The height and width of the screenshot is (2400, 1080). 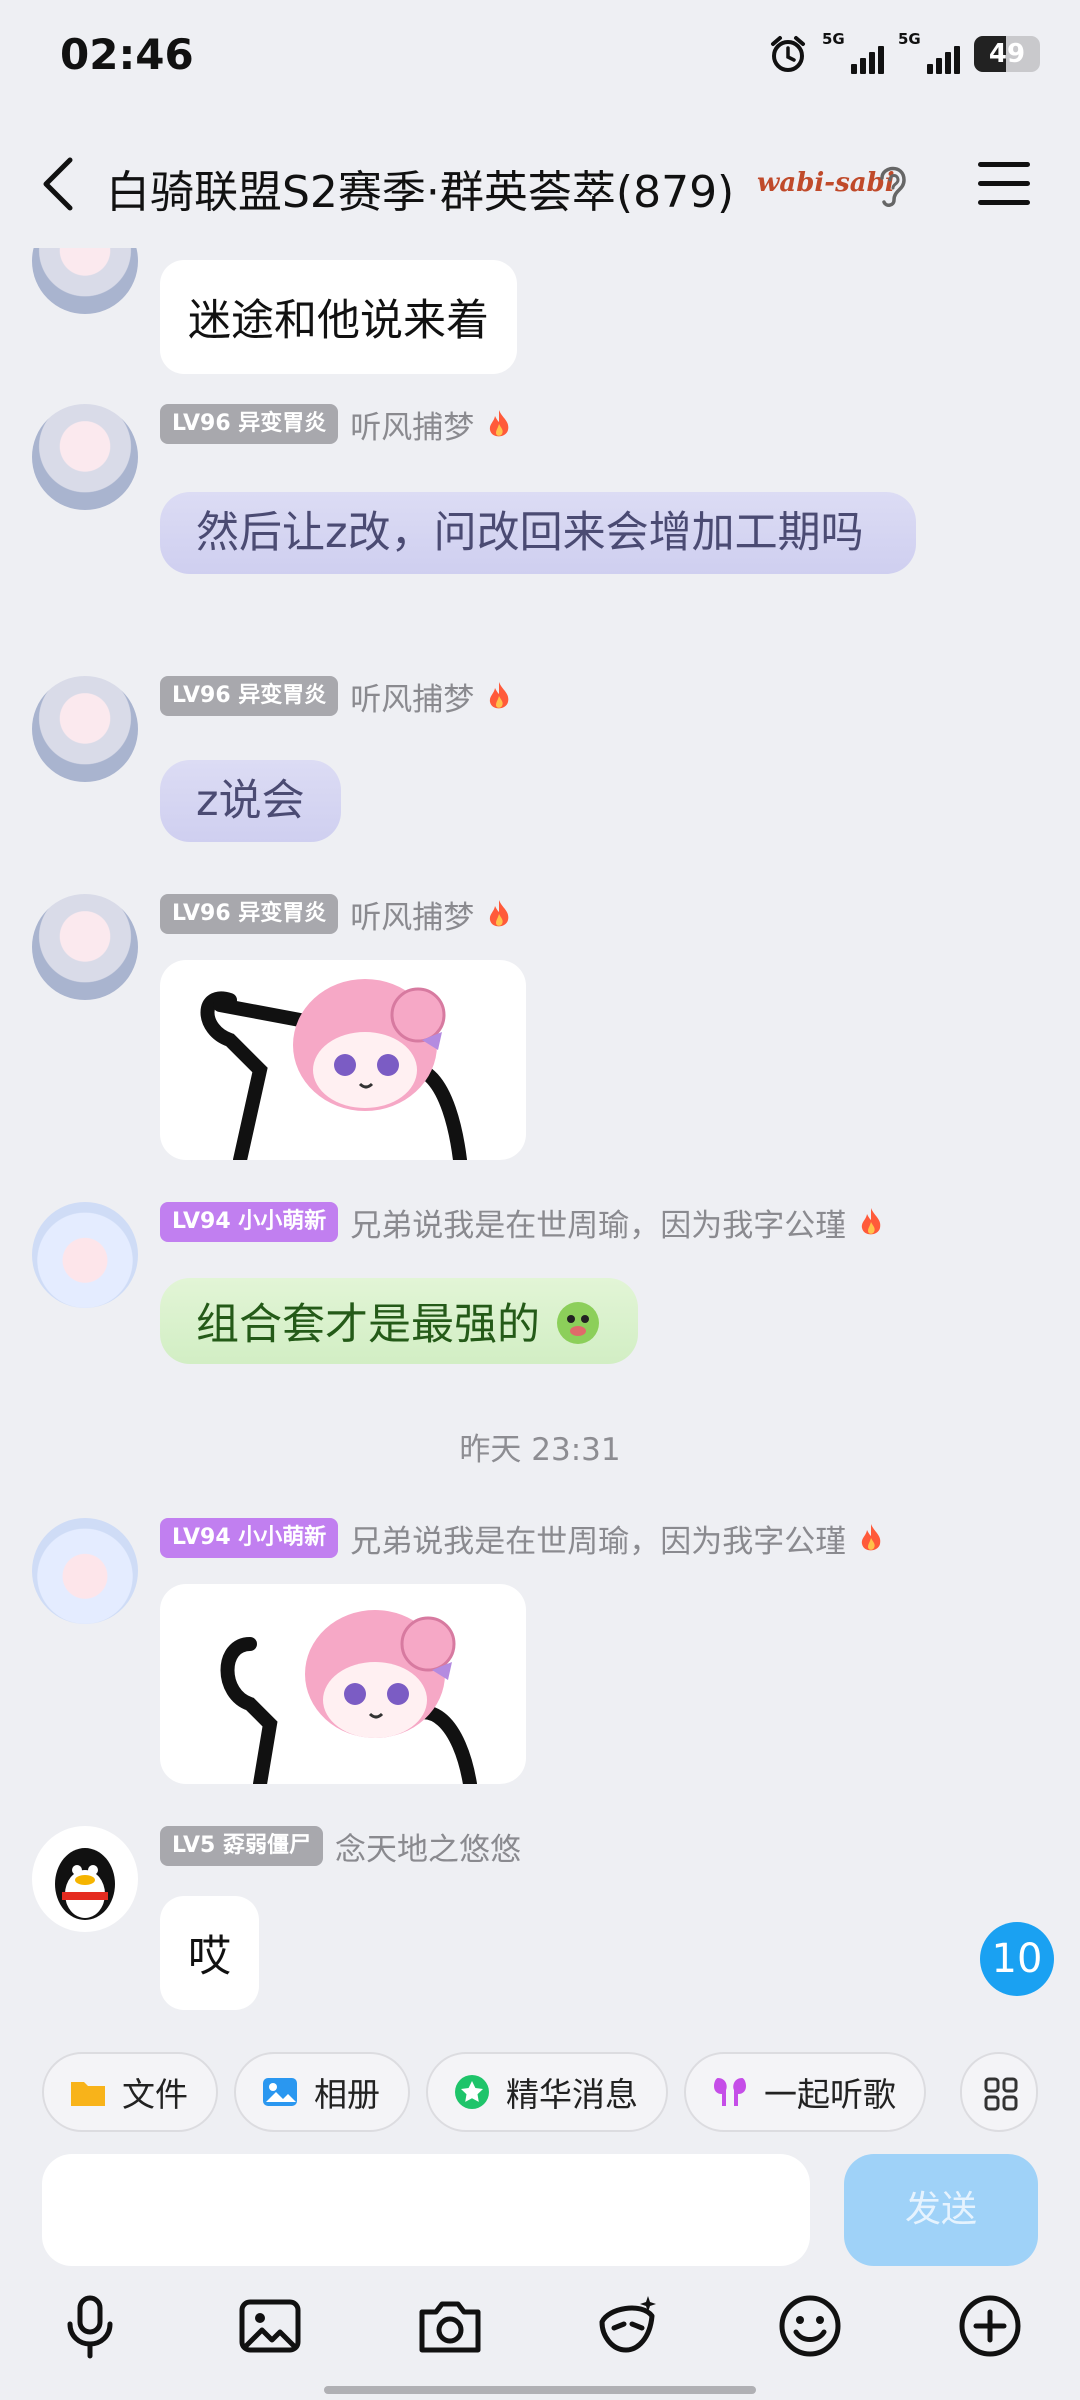 What do you see at coordinates (130, 2092) in the screenshot?
I see `files-button: 文件` at bounding box center [130, 2092].